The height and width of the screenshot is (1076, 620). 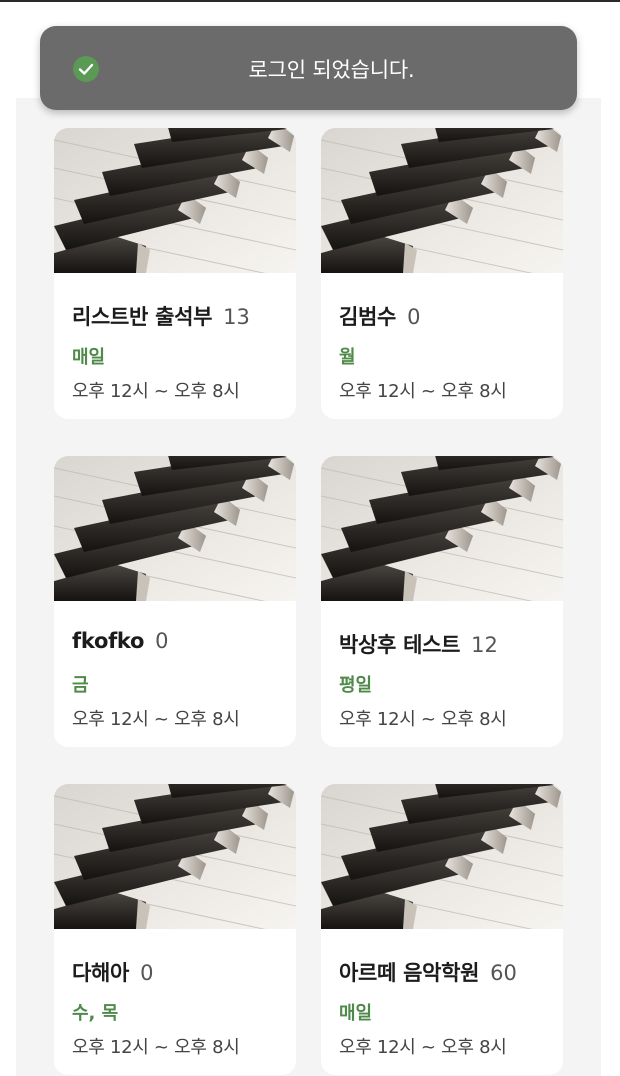 What do you see at coordinates (484, 645) in the screenshot?
I see `student-count: 12` at bounding box center [484, 645].